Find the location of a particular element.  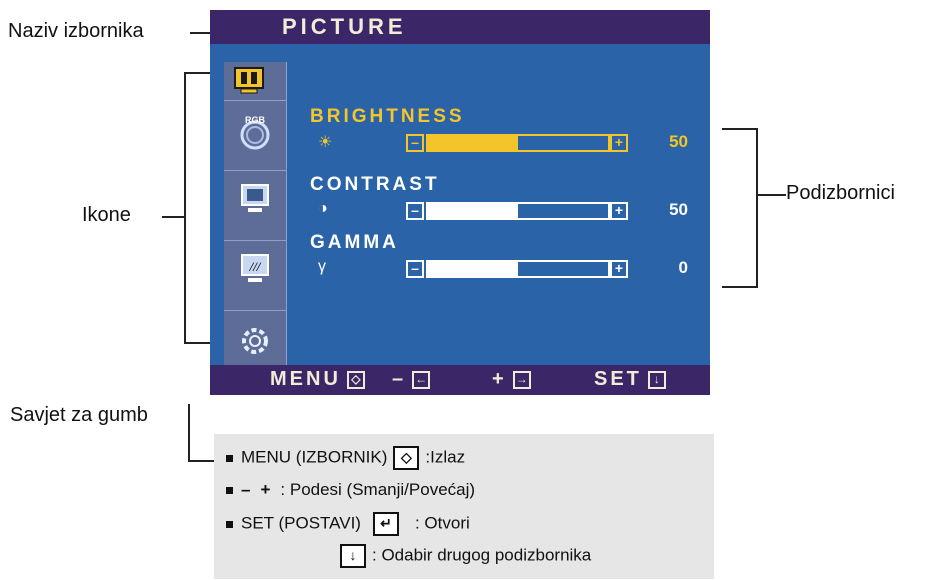

callout-icons: Ikone is located at coordinates (106, 215).